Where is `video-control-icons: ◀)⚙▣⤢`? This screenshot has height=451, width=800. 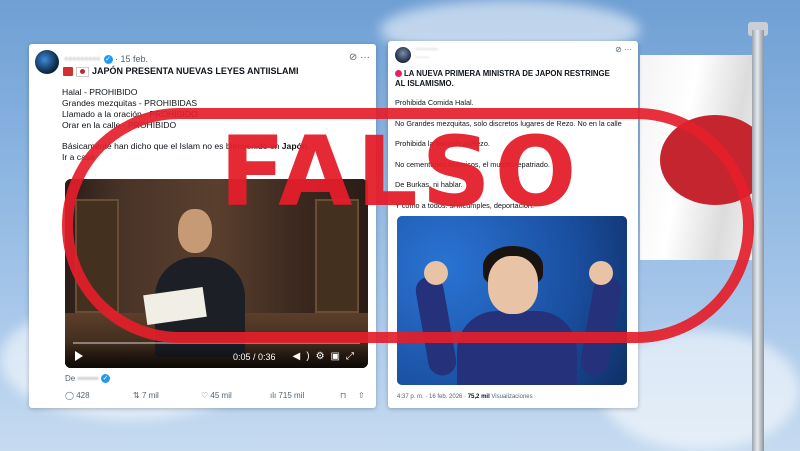
video-control-icons: ◀)⚙▣⤢ is located at coordinates (326, 356).